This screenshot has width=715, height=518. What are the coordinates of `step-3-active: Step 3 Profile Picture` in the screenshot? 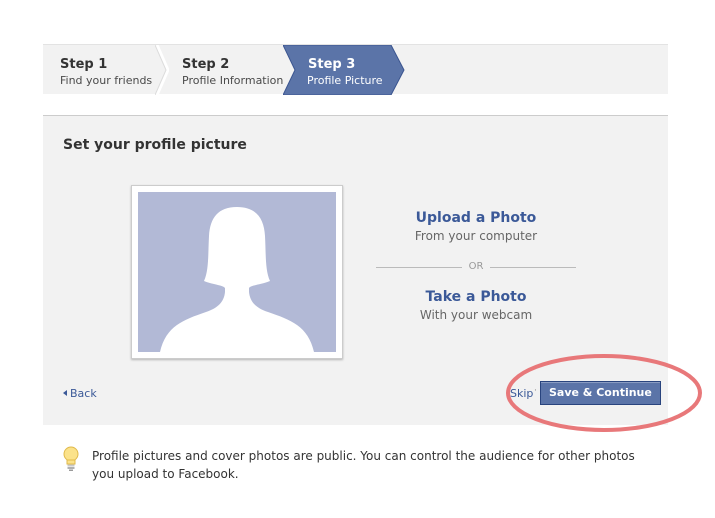 It's located at (344, 70).